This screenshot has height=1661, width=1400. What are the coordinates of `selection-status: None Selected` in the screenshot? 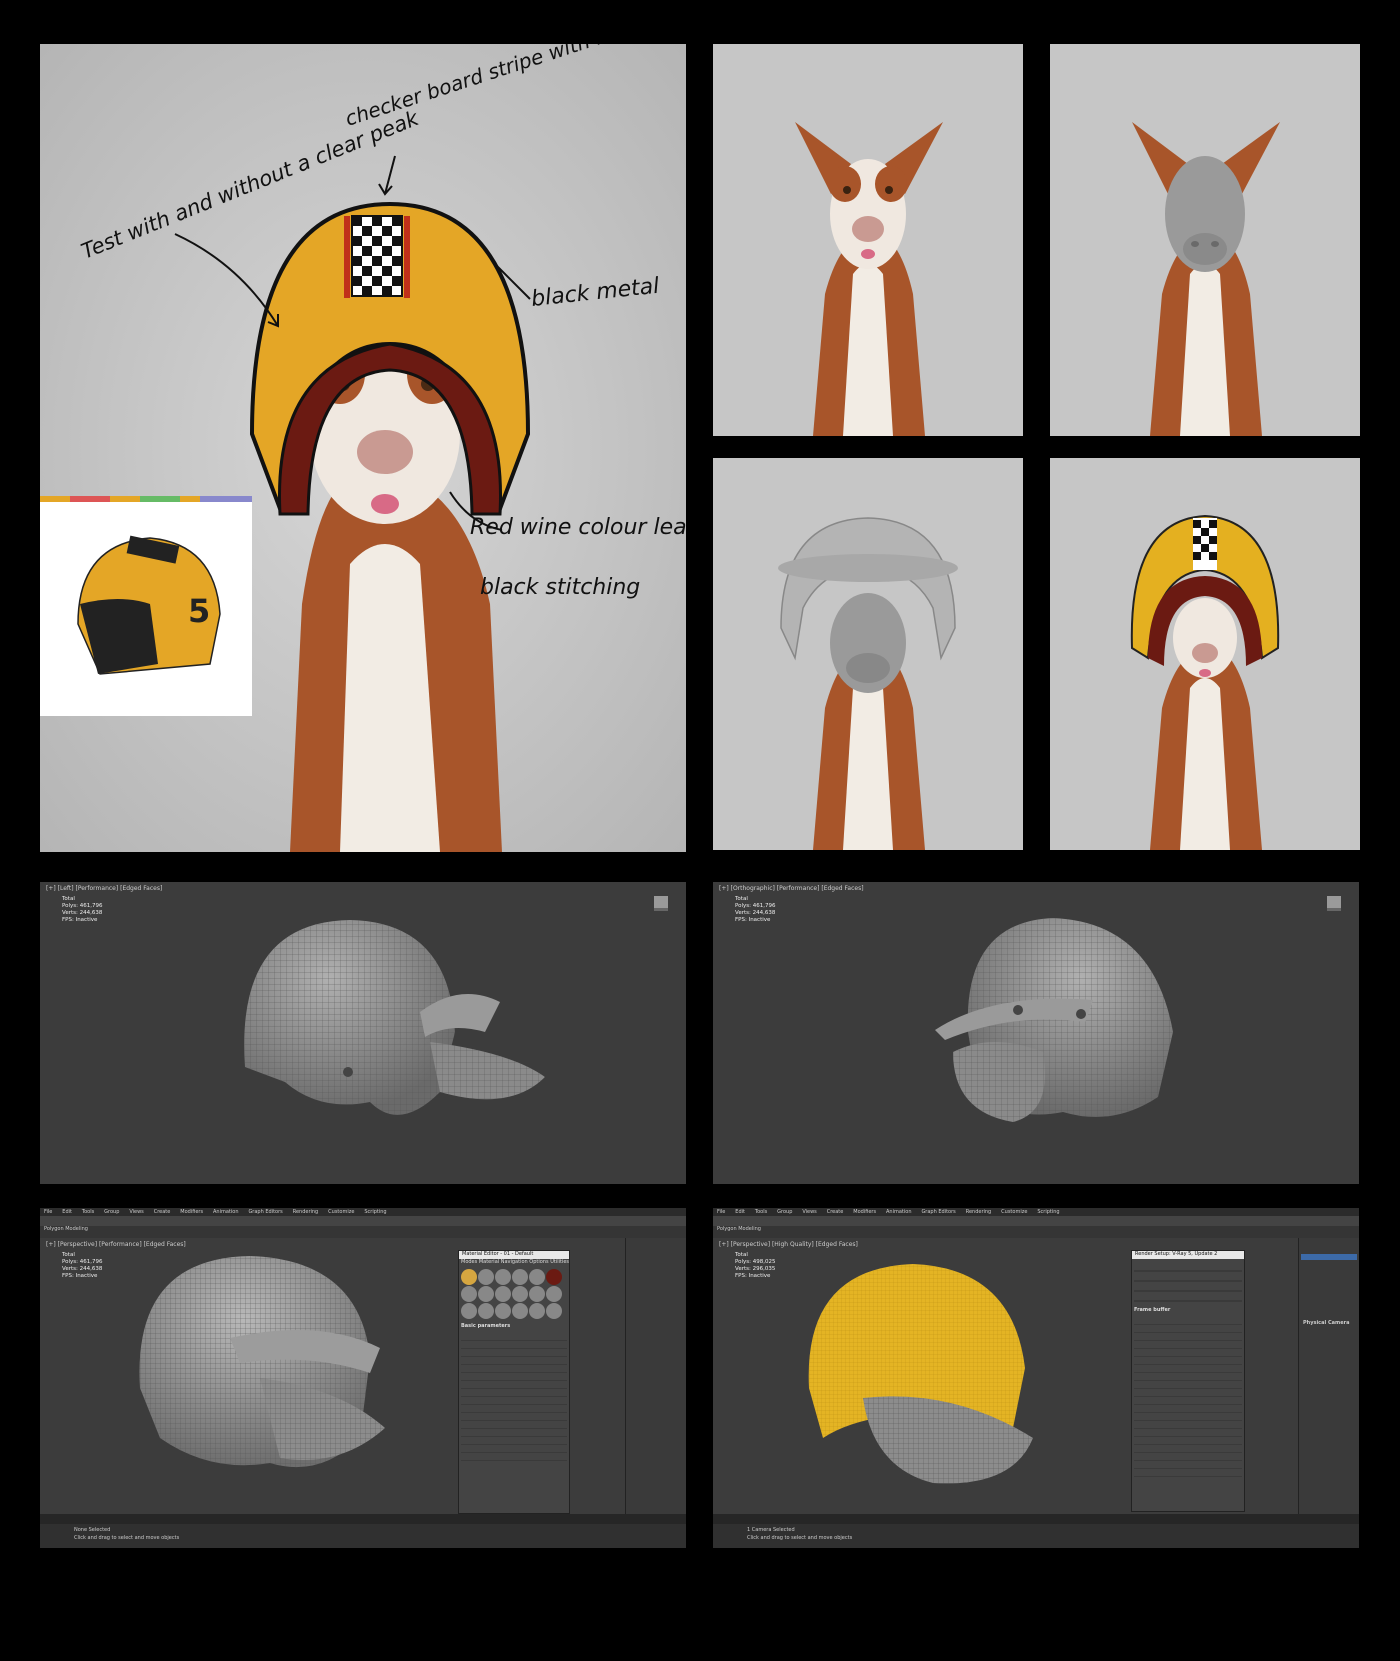 It's located at (92, 1530).